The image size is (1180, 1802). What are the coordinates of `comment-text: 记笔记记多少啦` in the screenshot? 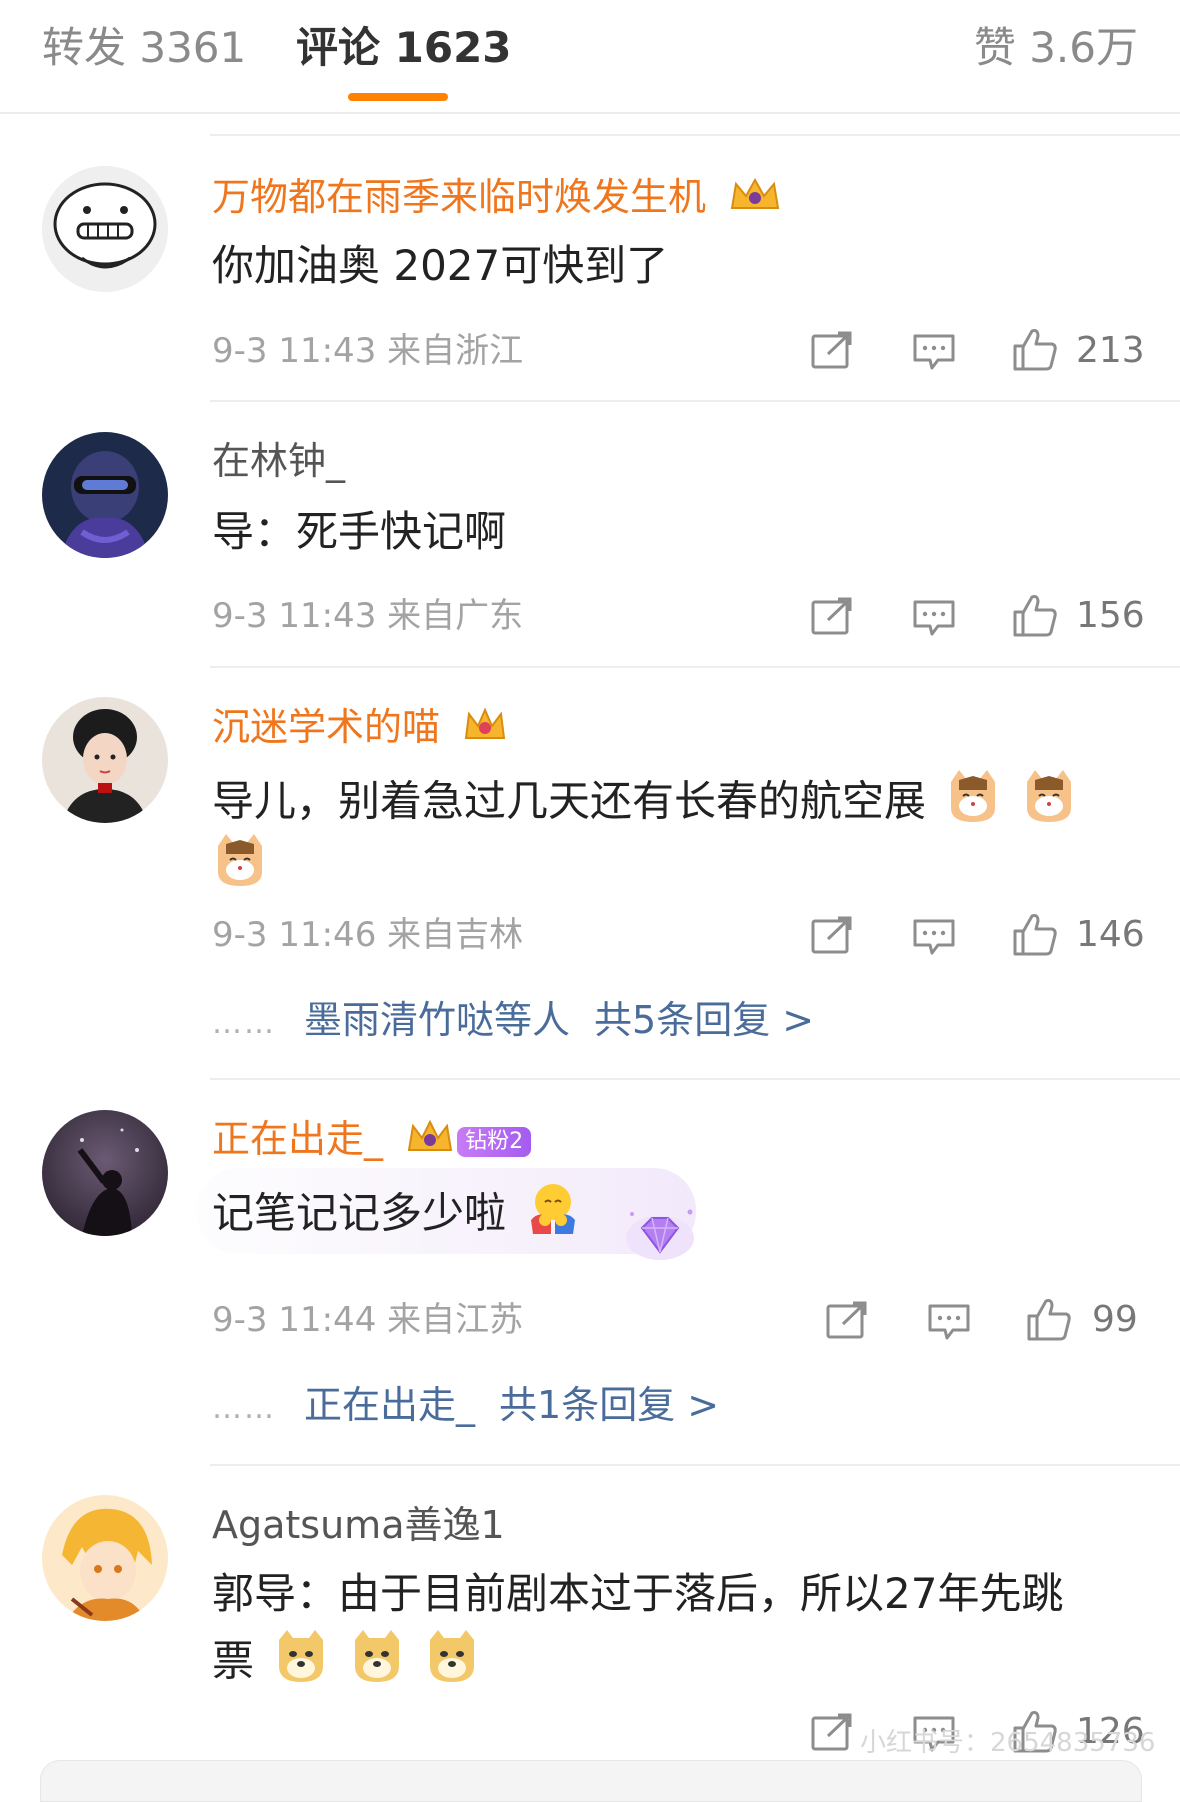 It's located at (396, 1216).